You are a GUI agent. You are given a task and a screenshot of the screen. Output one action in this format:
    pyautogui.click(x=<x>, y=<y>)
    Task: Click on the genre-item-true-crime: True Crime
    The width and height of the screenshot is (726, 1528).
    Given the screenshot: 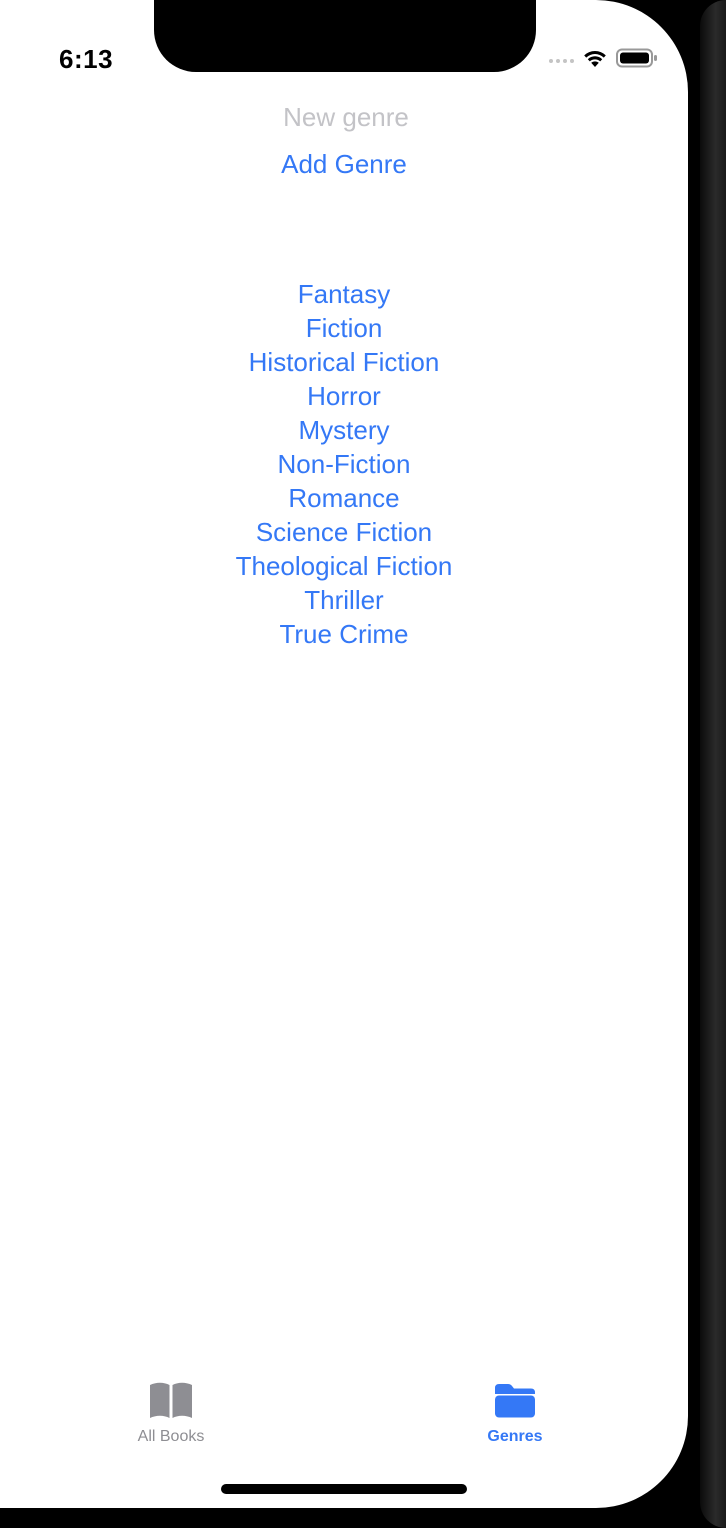 What is the action you would take?
    pyautogui.click(x=344, y=634)
    